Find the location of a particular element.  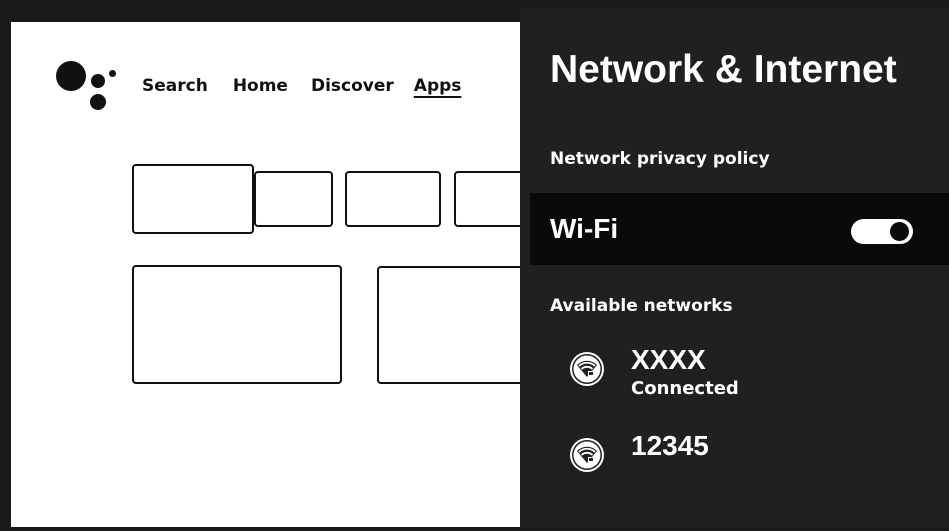

nav-search: Search is located at coordinates (175, 86).